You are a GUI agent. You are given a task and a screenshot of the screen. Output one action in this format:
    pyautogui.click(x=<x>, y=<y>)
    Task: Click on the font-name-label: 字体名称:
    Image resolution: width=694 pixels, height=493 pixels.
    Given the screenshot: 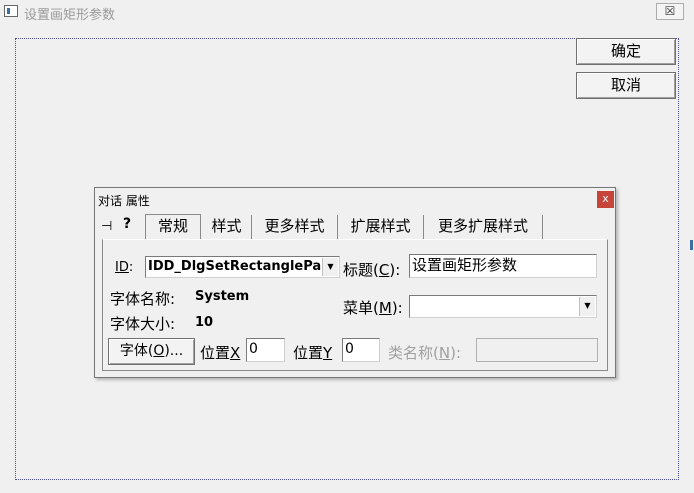 What is the action you would take?
    pyautogui.click(x=143, y=299)
    